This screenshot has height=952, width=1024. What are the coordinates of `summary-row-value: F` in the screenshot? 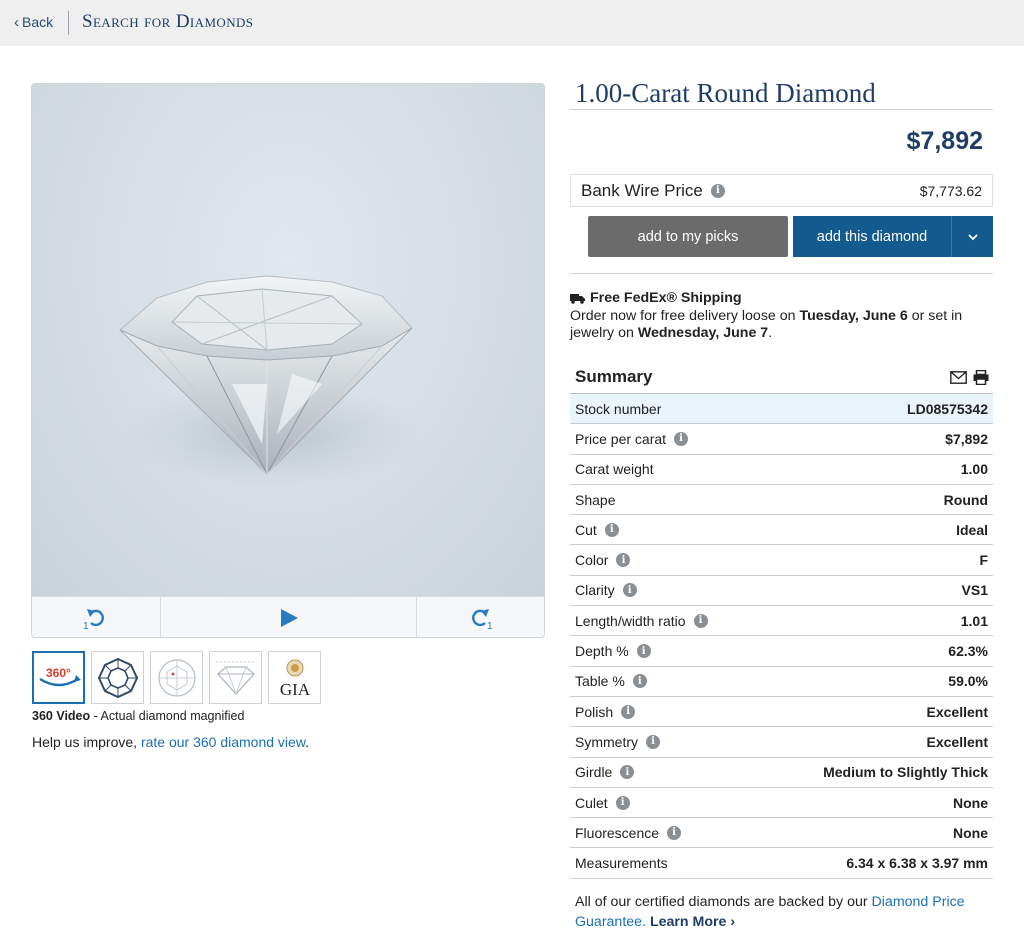 It's located at (983, 560).